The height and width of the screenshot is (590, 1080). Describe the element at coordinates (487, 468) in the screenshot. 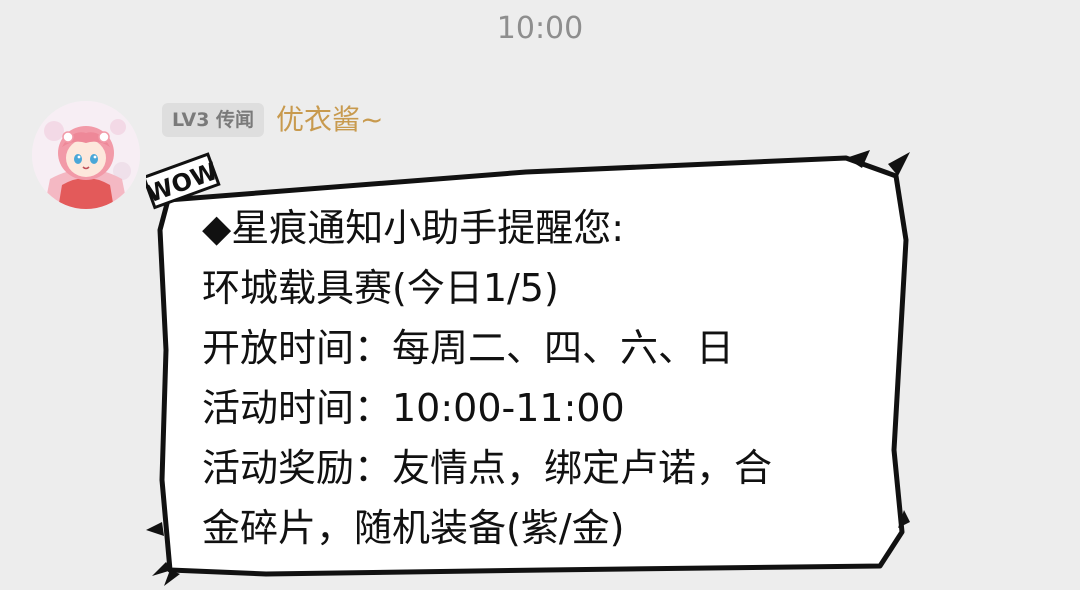

I see `message-line: 活动奖励：友情点，绑定卢诺，合` at that location.